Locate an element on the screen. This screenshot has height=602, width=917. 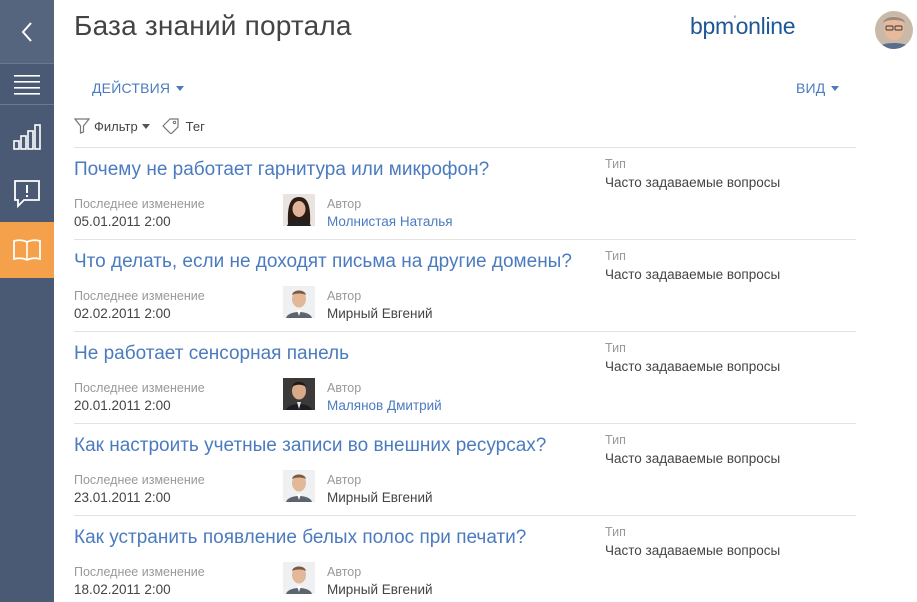
logo: bpm'online is located at coordinates (743, 26).